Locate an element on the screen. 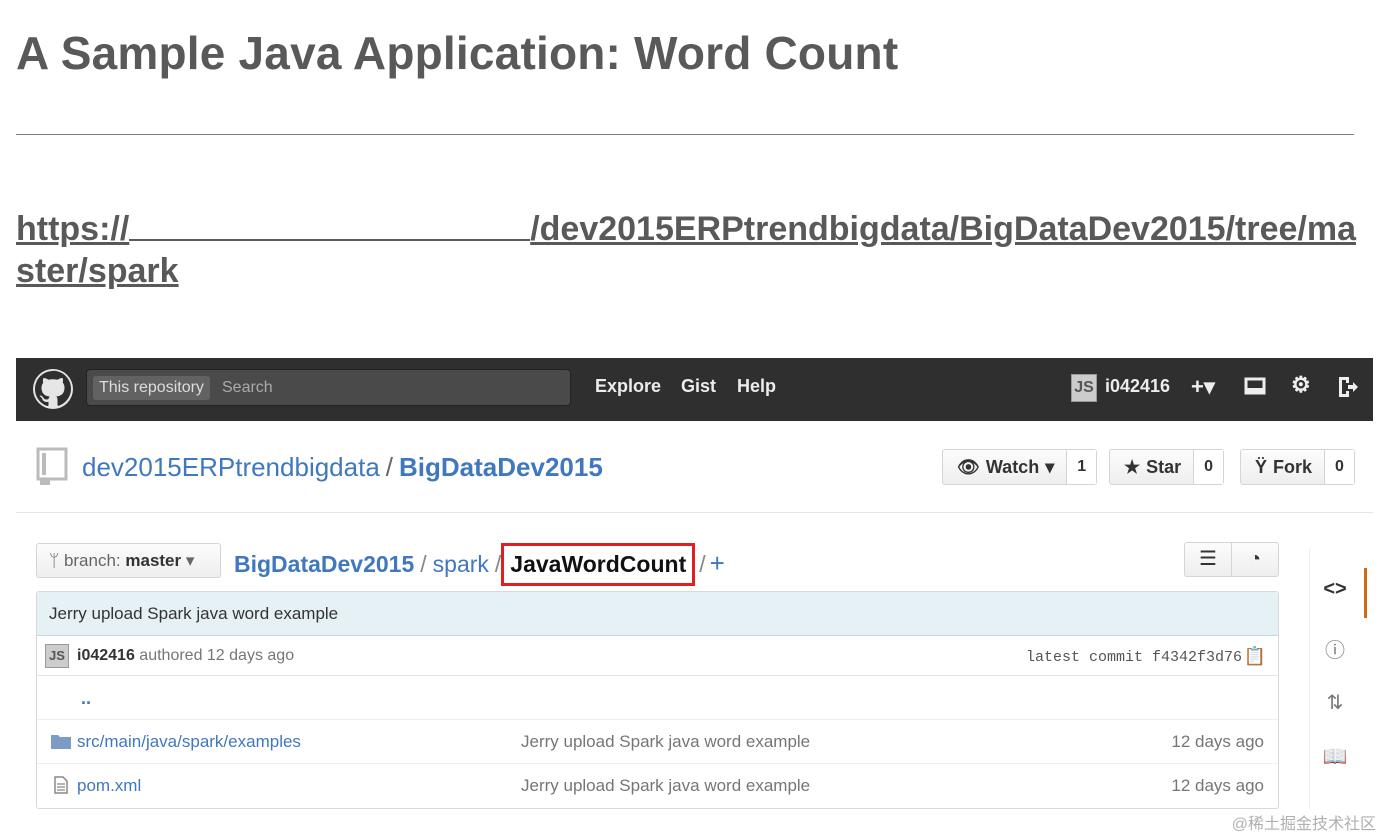  breadcrumb-sep: / is located at coordinates (423, 564).